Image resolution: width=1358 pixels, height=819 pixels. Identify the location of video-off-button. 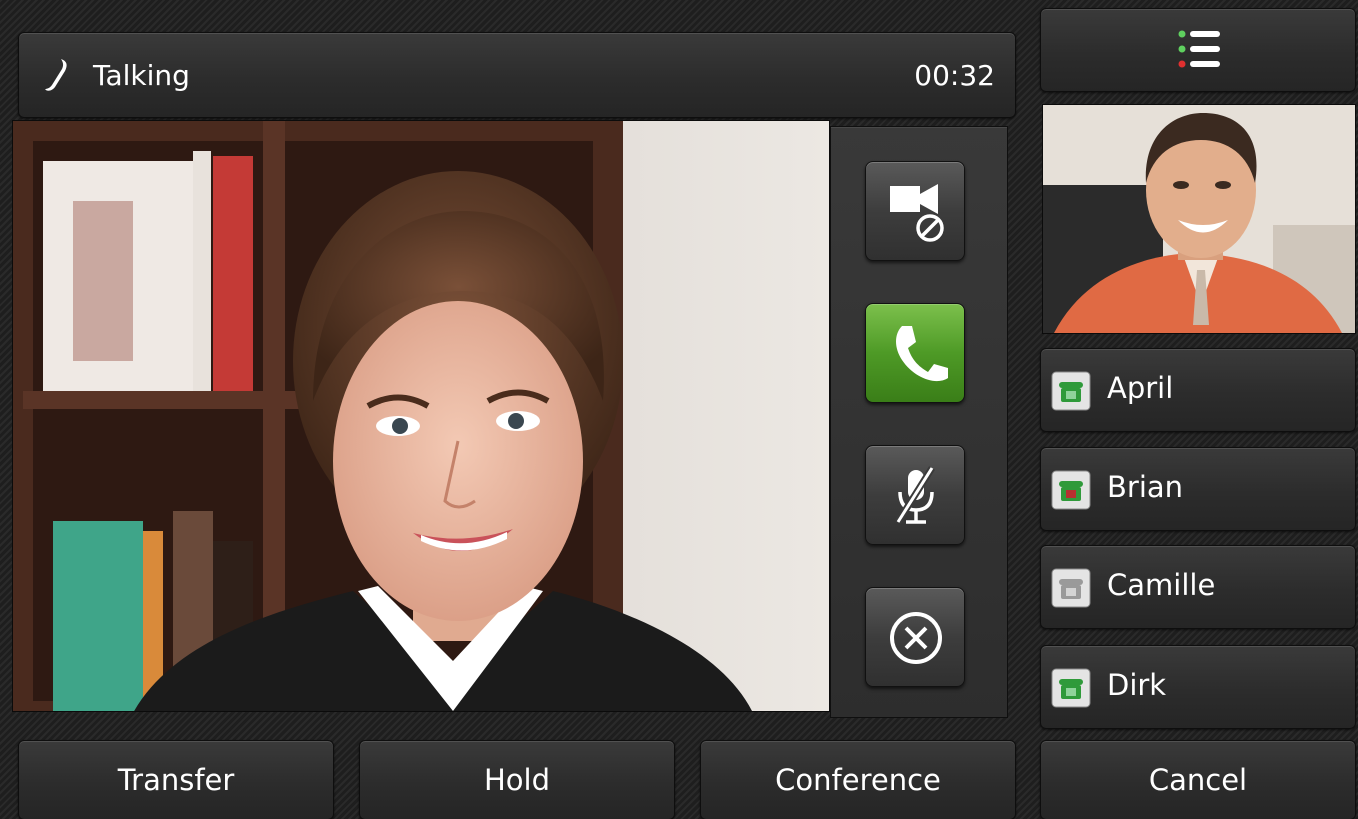
(915, 211).